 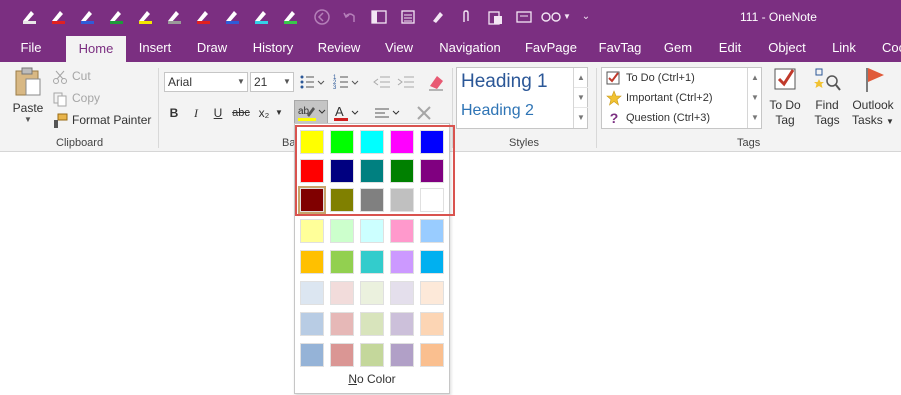 I want to click on paragraph-alignment-button, so click(x=387, y=113).